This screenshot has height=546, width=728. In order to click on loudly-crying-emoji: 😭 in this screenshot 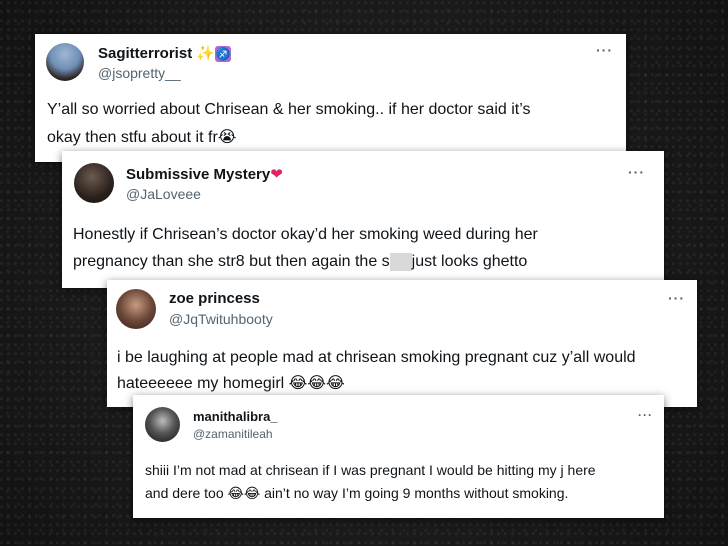, I will do `click(227, 136)`.